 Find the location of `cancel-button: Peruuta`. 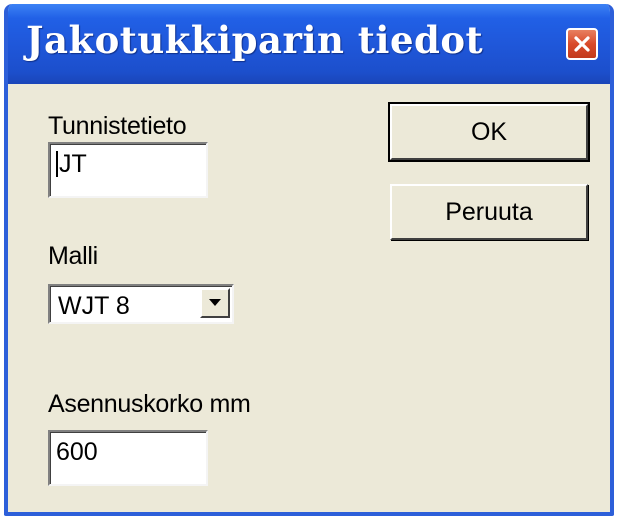

cancel-button: Peruuta is located at coordinates (489, 212).